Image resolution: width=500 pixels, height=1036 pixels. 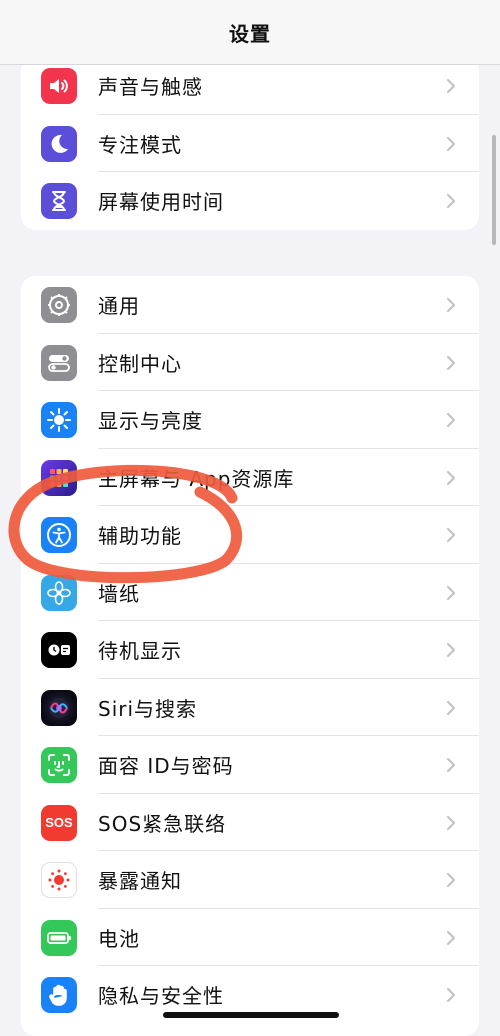 I want to click on row-siri-search: Siri与搜索, so click(x=250, y=707).